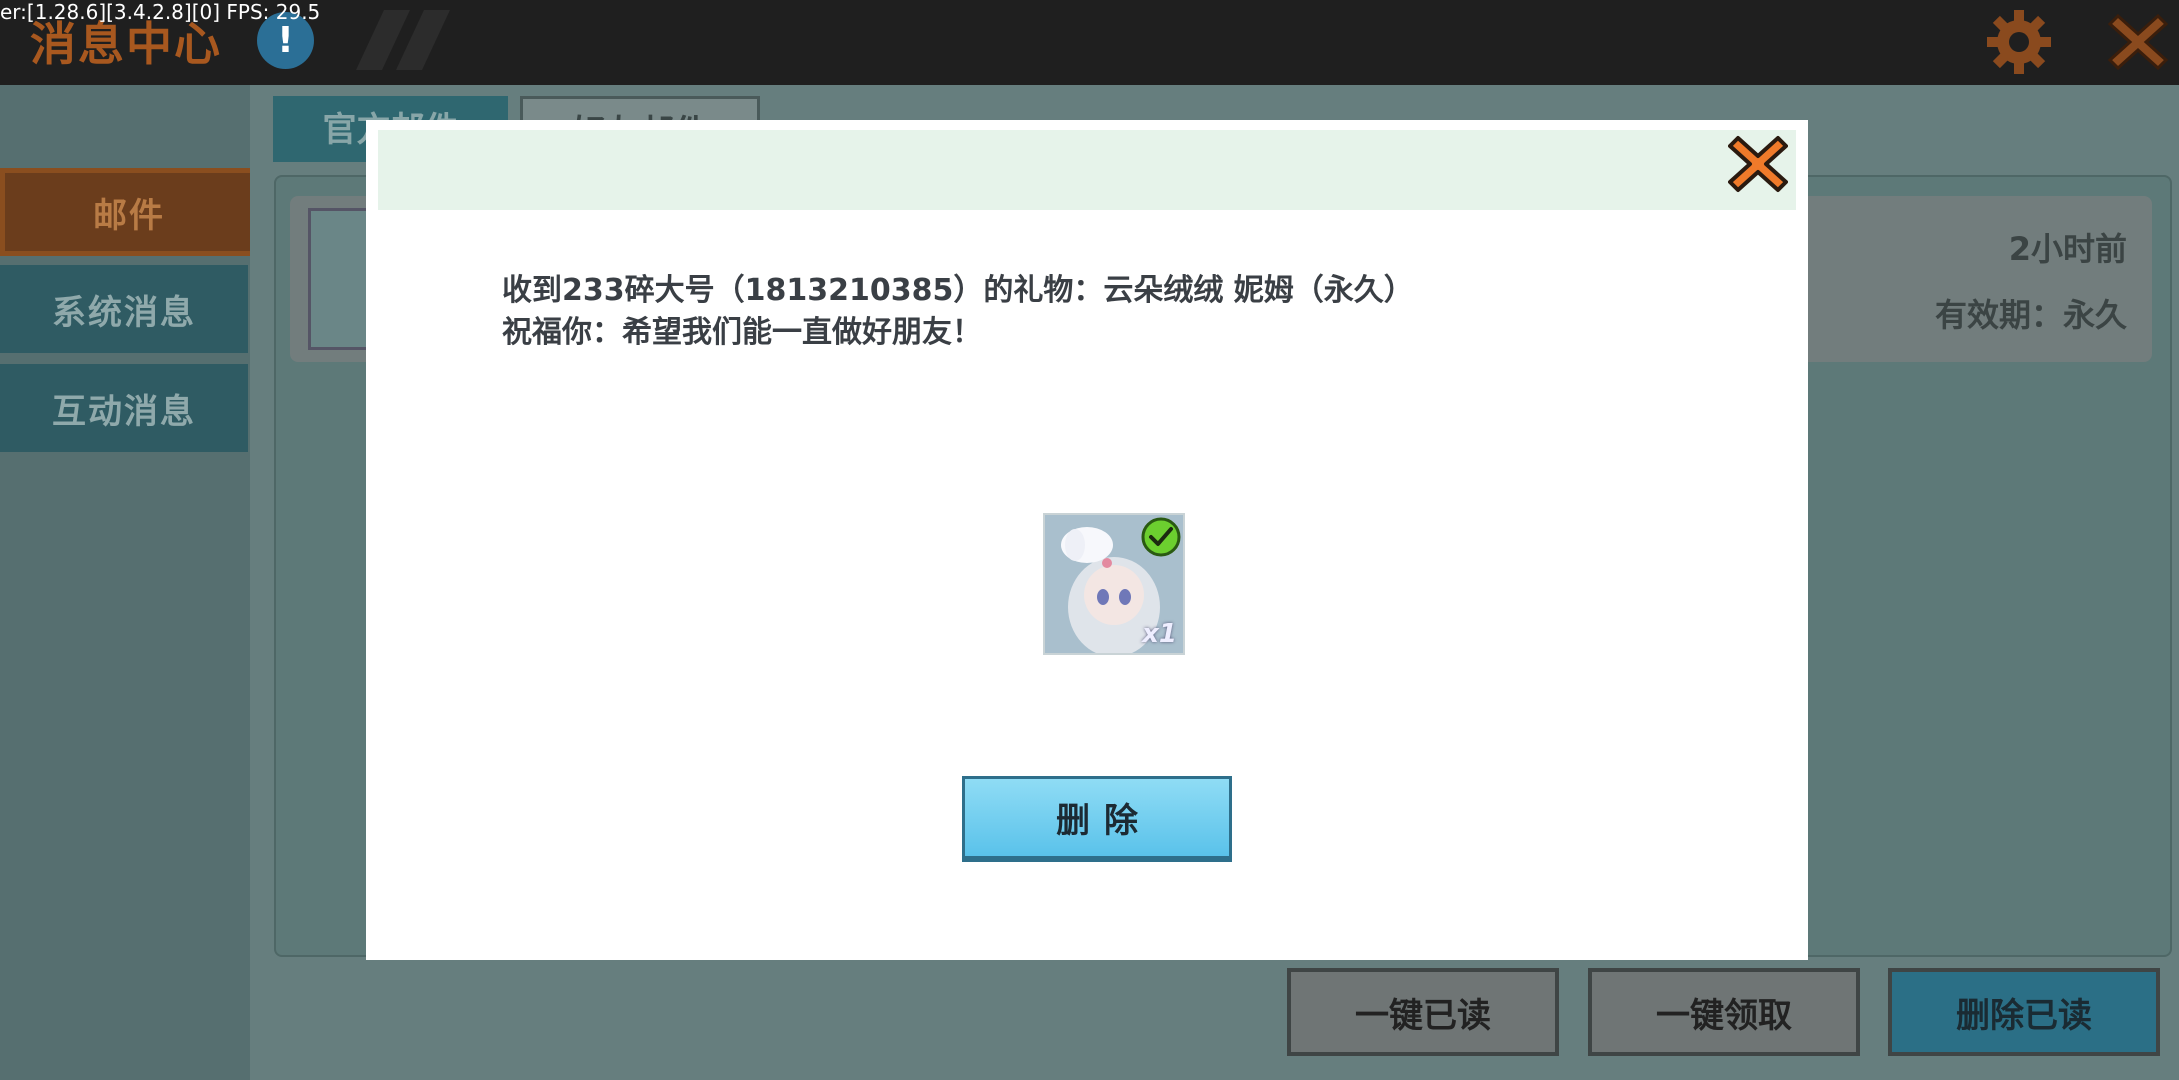 This screenshot has width=2179, height=1080. What do you see at coordinates (742, 332) in the screenshot?
I see `message-line-blessing: 祝福你：希望我们能一直做好朋友！` at bounding box center [742, 332].